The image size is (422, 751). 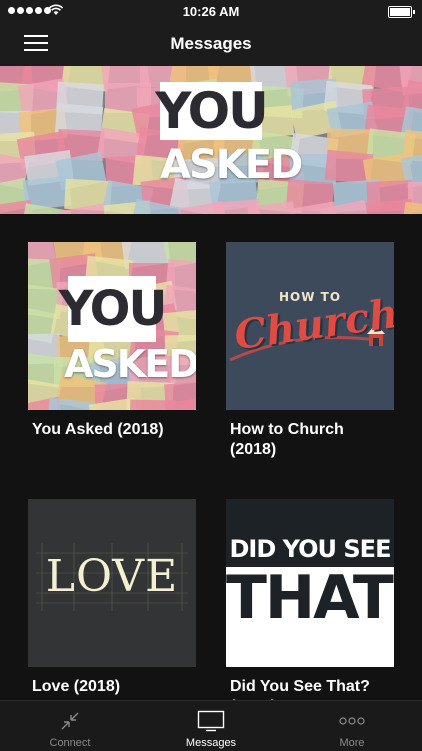 I want to click on status-time: 10:26 AM, so click(x=211, y=11).